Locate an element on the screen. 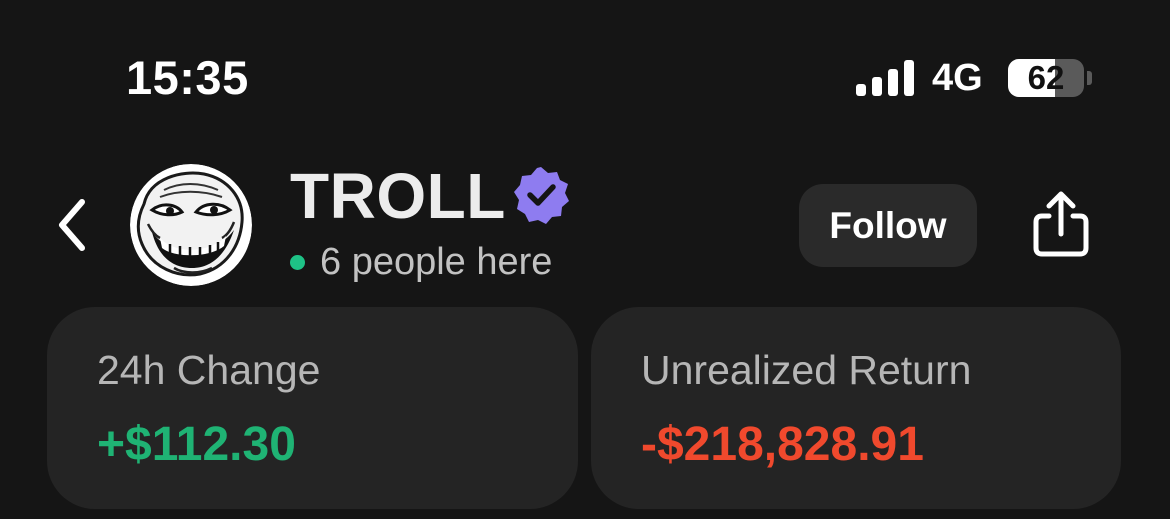 The width and height of the screenshot is (1170, 519). trollface-avatar-icon is located at coordinates (191, 225).